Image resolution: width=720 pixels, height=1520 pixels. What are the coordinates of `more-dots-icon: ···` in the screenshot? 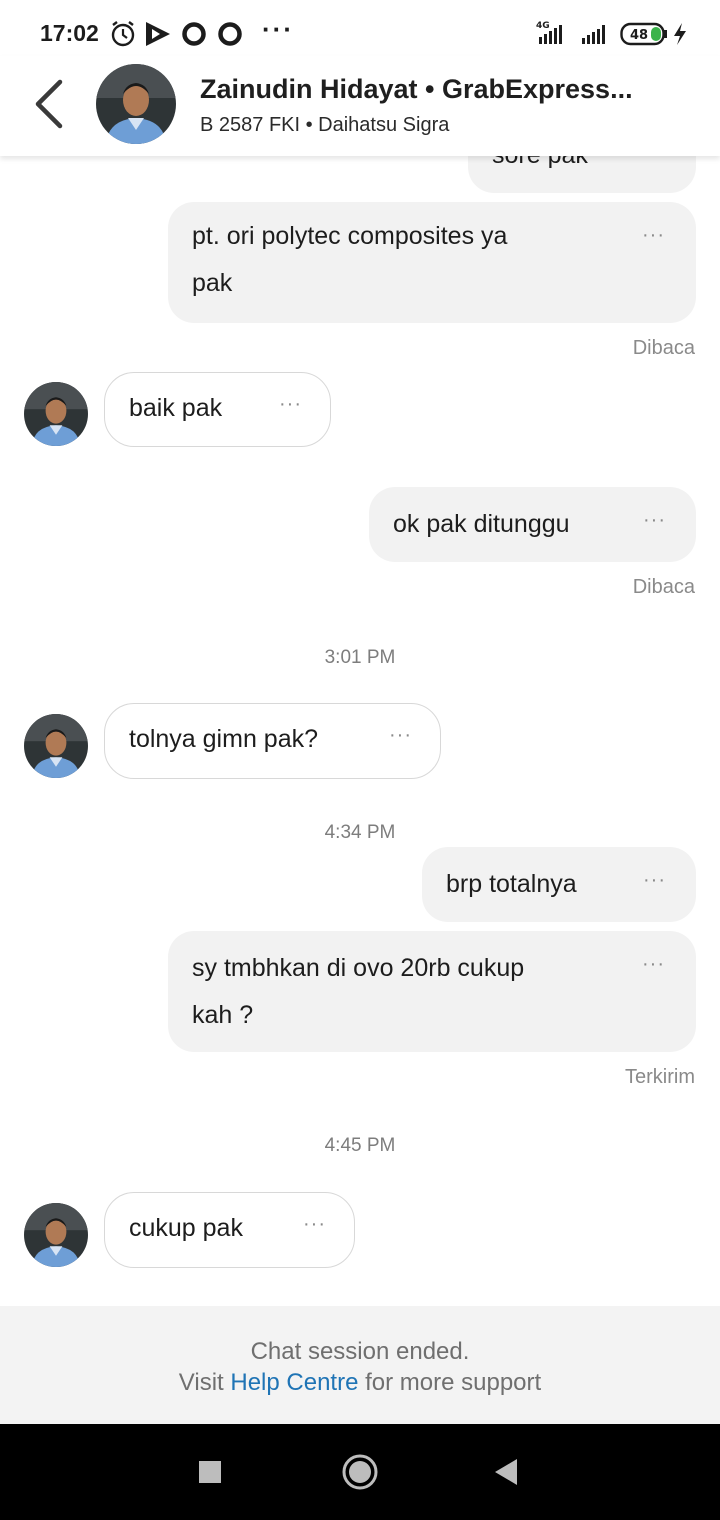 It's located at (278, 29).